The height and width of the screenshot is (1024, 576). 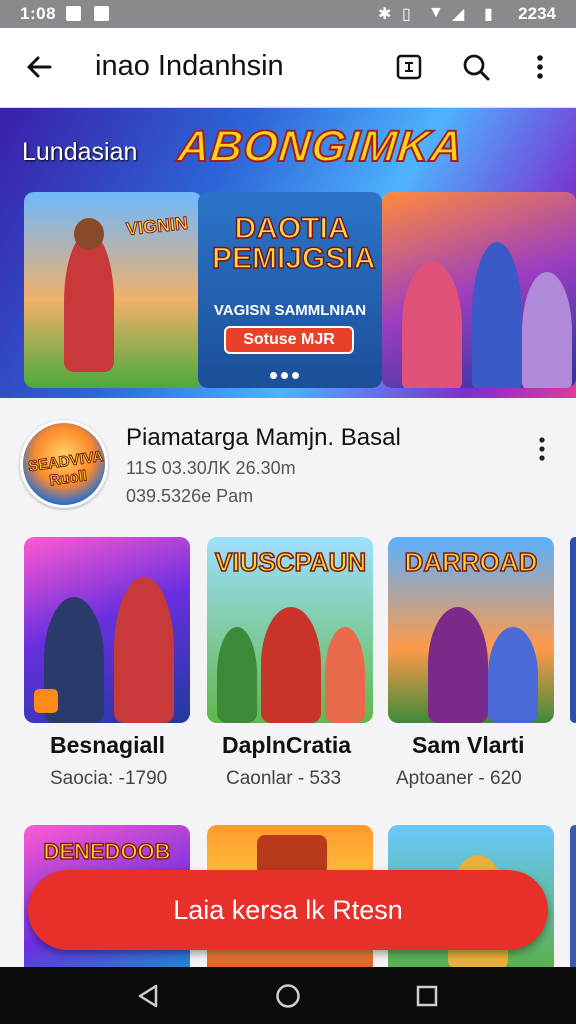 I want to click on avatar-logo-text: SEADVIVA Ruoll, so click(x=66, y=468).